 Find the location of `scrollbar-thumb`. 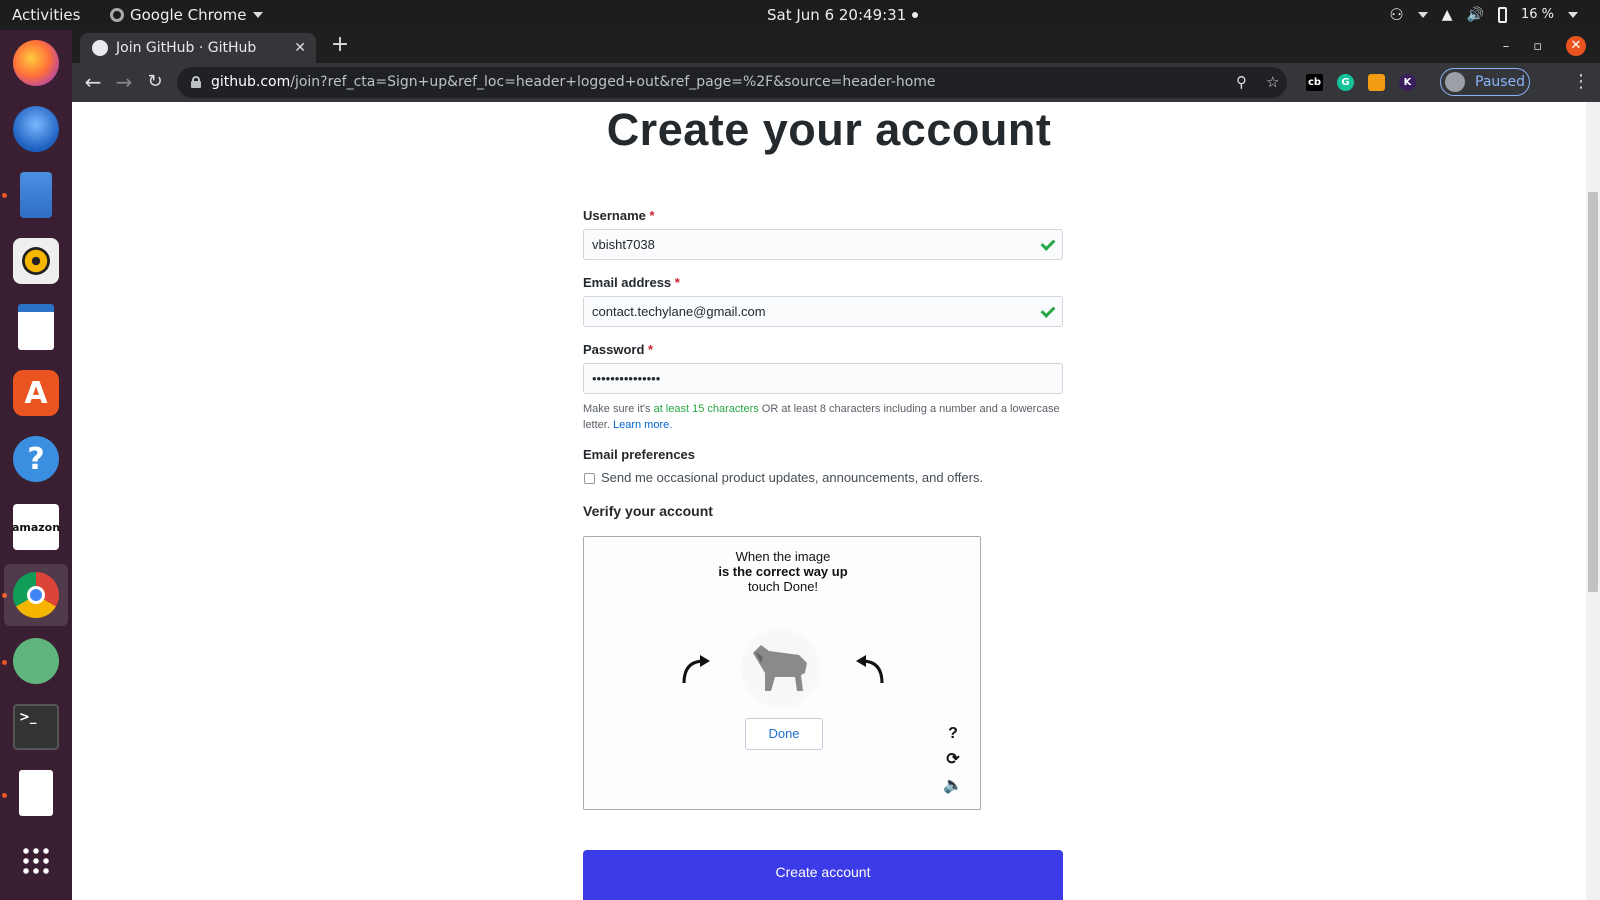

scrollbar-thumb is located at coordinates (1593, 392).